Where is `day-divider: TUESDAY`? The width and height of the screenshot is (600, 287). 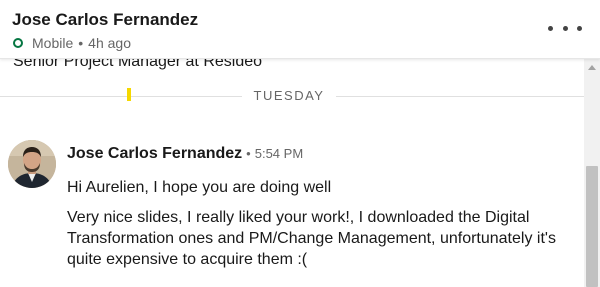 day-divider: TUESDAY is located at coordinates (292, 97).